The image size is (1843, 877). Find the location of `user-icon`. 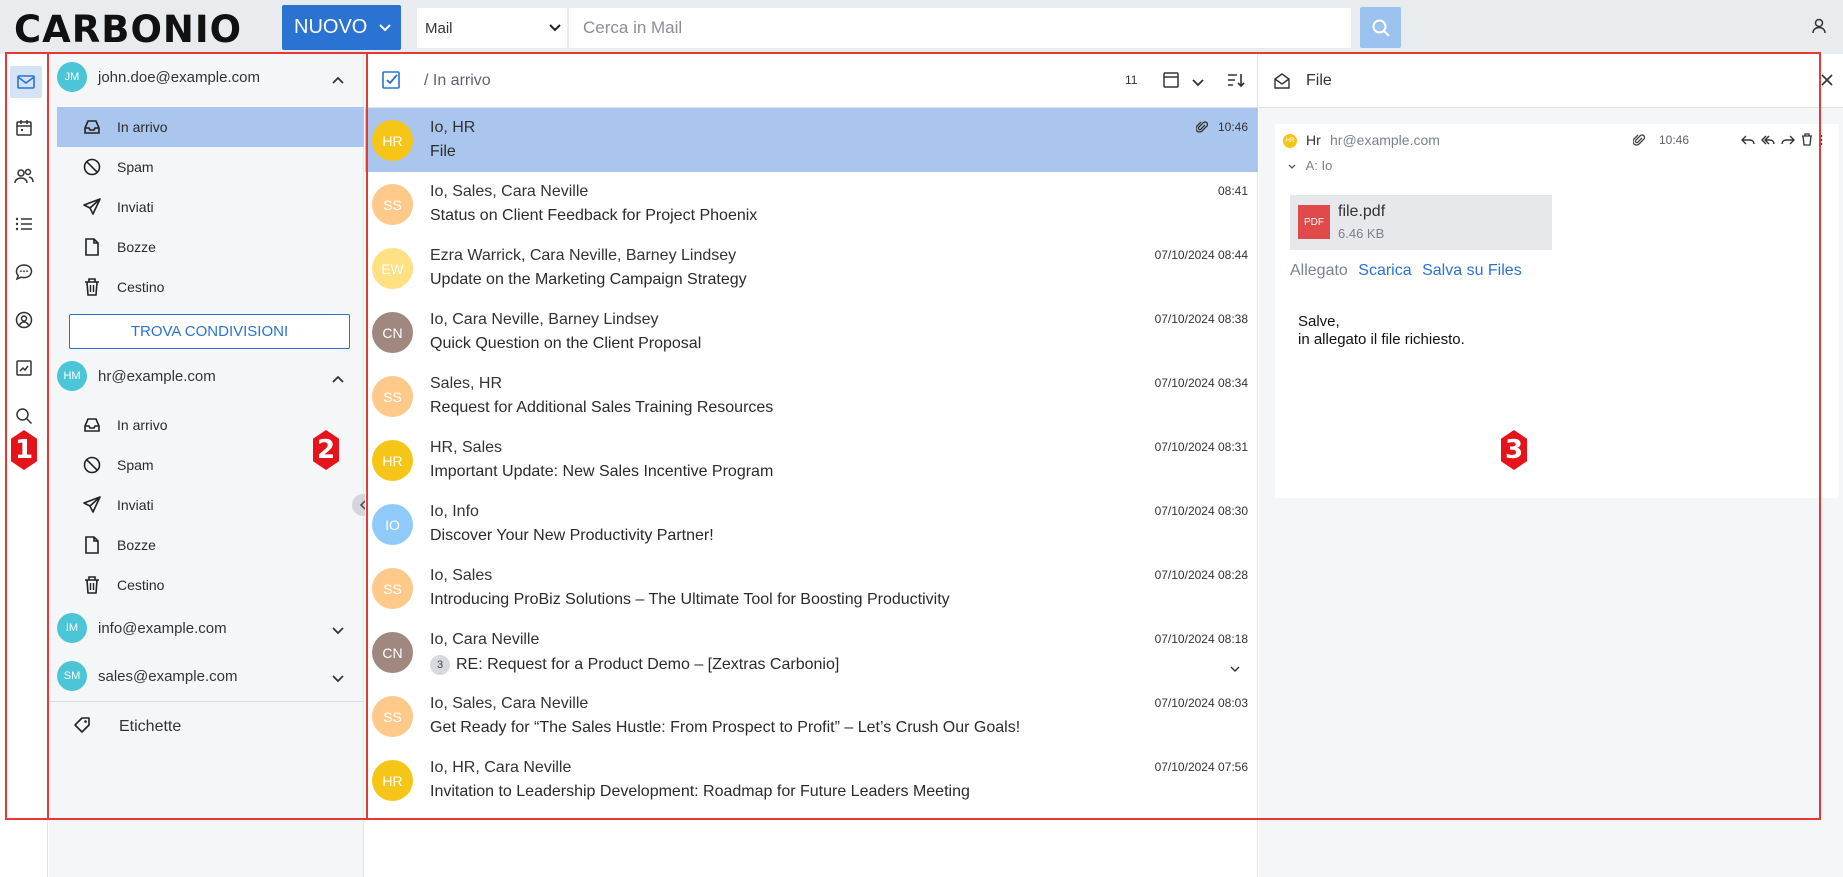

user-icon is located at coordinates (1819, 28).